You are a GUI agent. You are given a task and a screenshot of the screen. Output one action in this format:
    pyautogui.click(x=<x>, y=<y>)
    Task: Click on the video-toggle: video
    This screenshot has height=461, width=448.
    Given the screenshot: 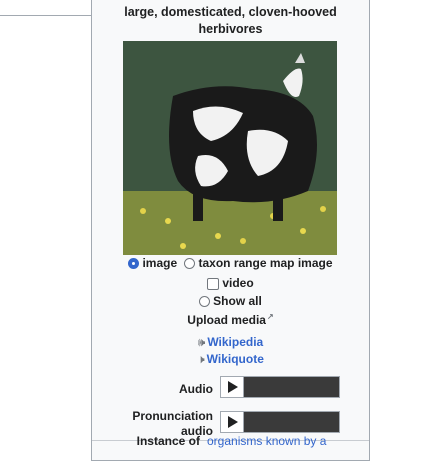 What is the action you would take?
    pyautogui.click(x=230, y=283)
    